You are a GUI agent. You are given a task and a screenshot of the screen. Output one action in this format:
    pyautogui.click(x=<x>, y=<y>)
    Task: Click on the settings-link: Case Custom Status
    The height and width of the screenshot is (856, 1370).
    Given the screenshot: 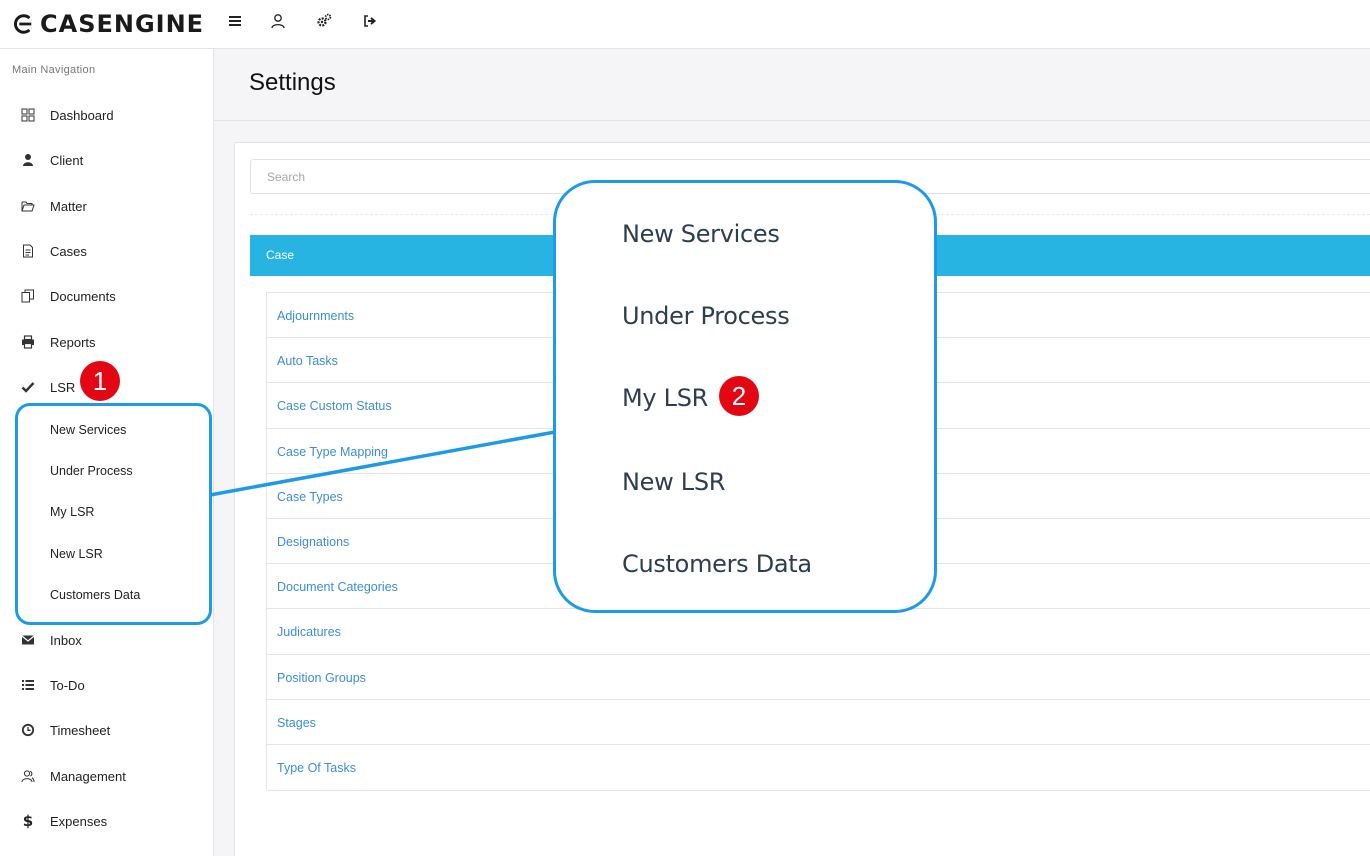 What is the action you would take?
    pyautogui.click(x=334, y=406)
    